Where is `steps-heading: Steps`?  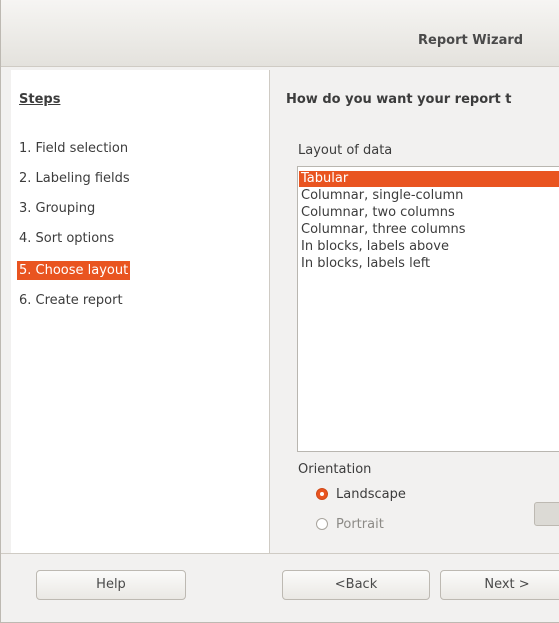
steps-heading: Steps is located at coordinates (40, 99).